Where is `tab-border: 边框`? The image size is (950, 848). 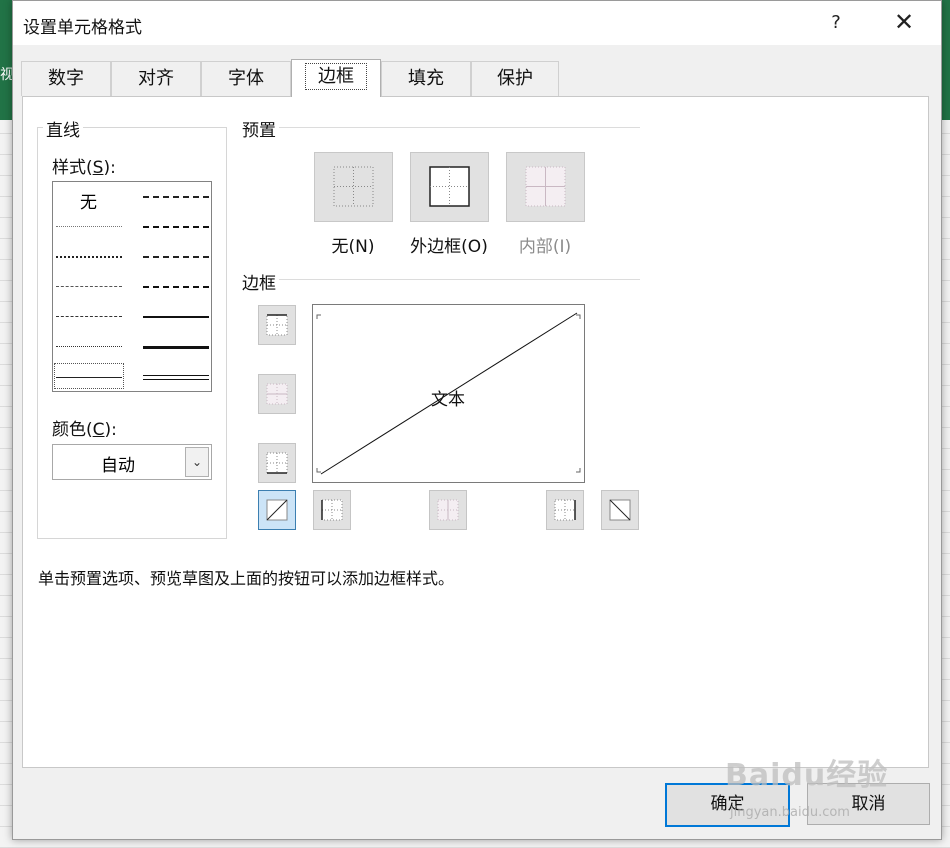 tab-border: 边框 is located at coordinates (336, 78).